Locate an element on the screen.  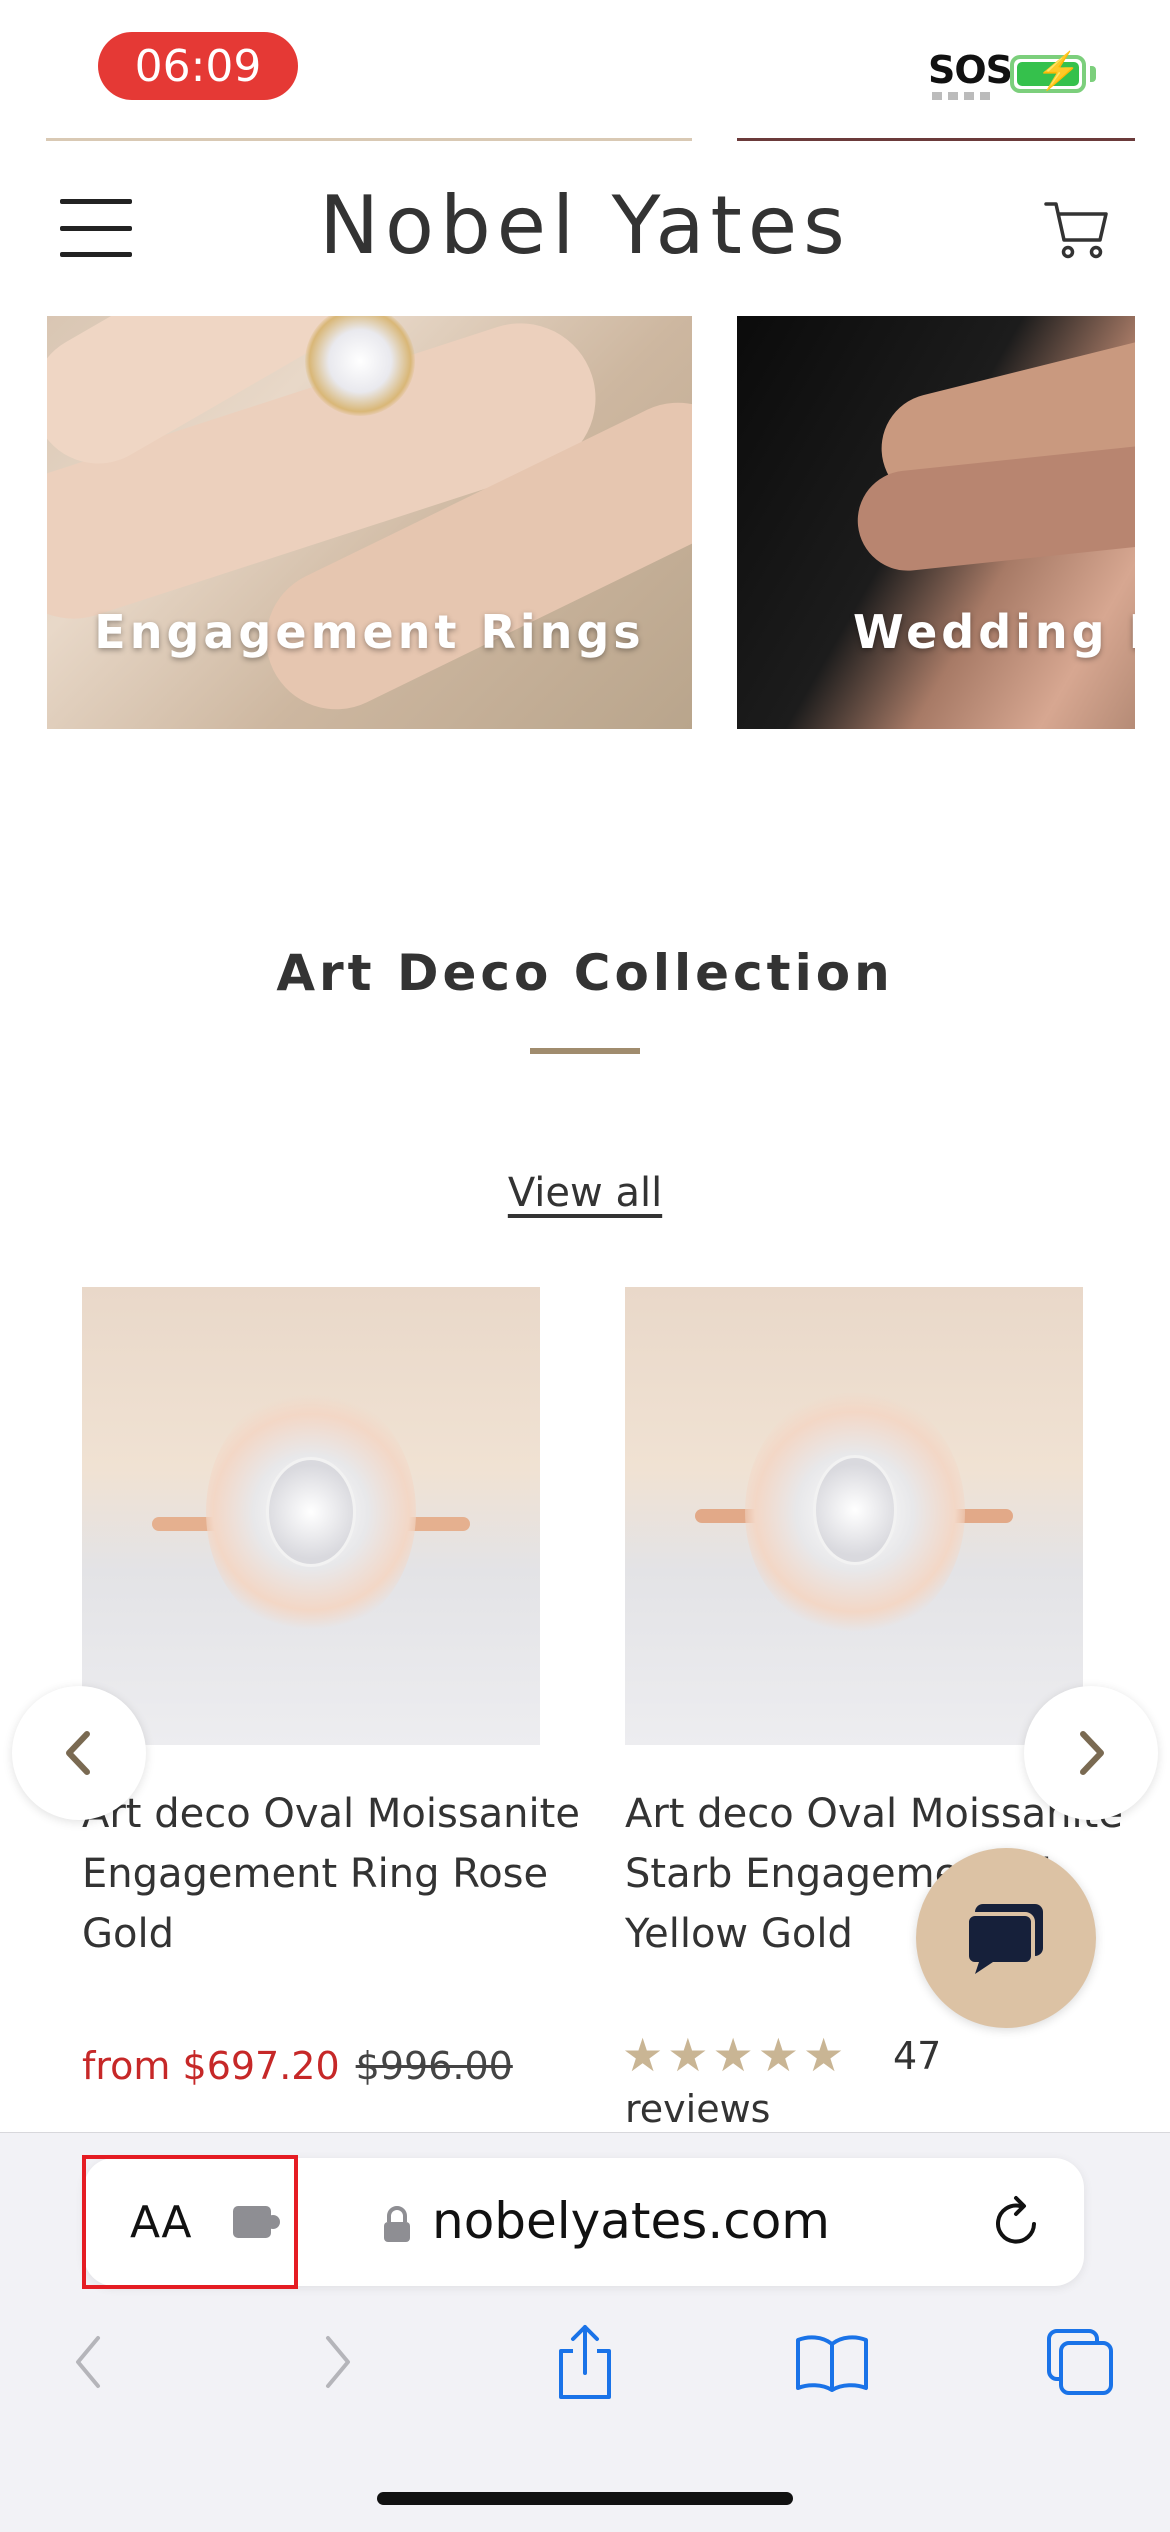
category-tile-wedding: Wedding B is located at coordinates (936, 522).